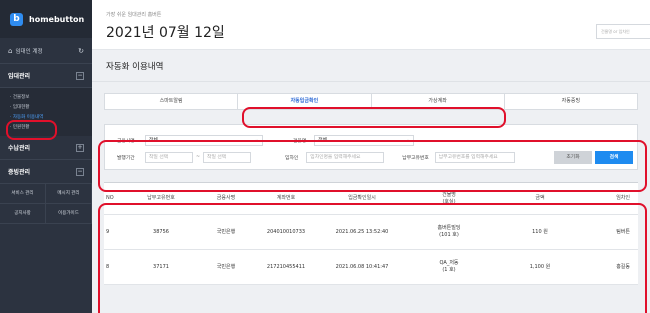 The image size is (650, 313). I want to click on col-datetime: 입금확인일시, so click(362, 198).